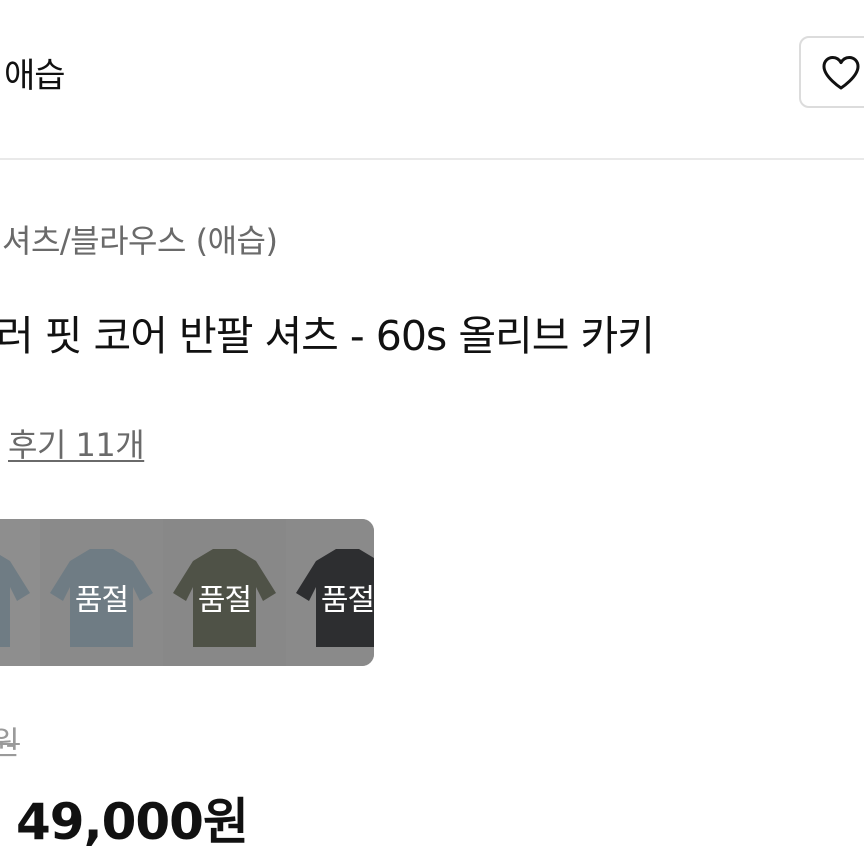 This screenshot has height=864, width=864. I want to click on header-divider, so click(432, 159).